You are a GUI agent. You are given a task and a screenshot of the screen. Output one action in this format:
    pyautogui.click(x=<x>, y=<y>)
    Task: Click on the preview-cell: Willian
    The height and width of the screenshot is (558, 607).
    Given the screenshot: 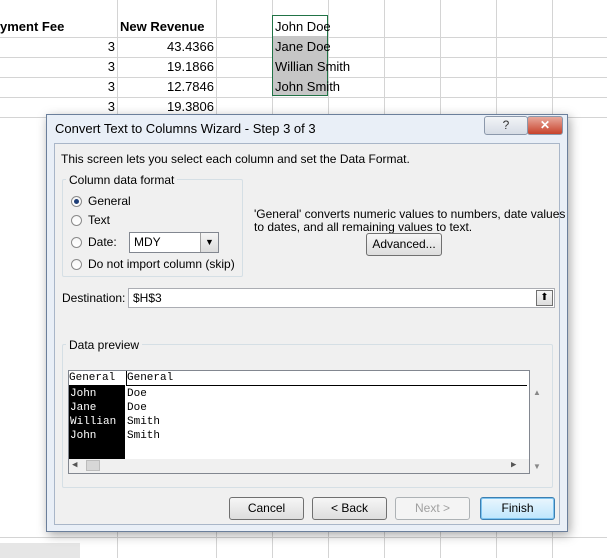 What is the action you would take?
    pyautogui.click(x=93, y=422)
    